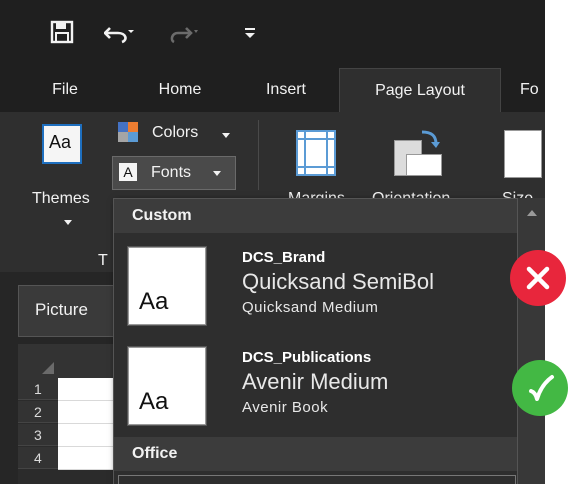  I want to click on themes-icon-text: Aa, so click(60, 142).